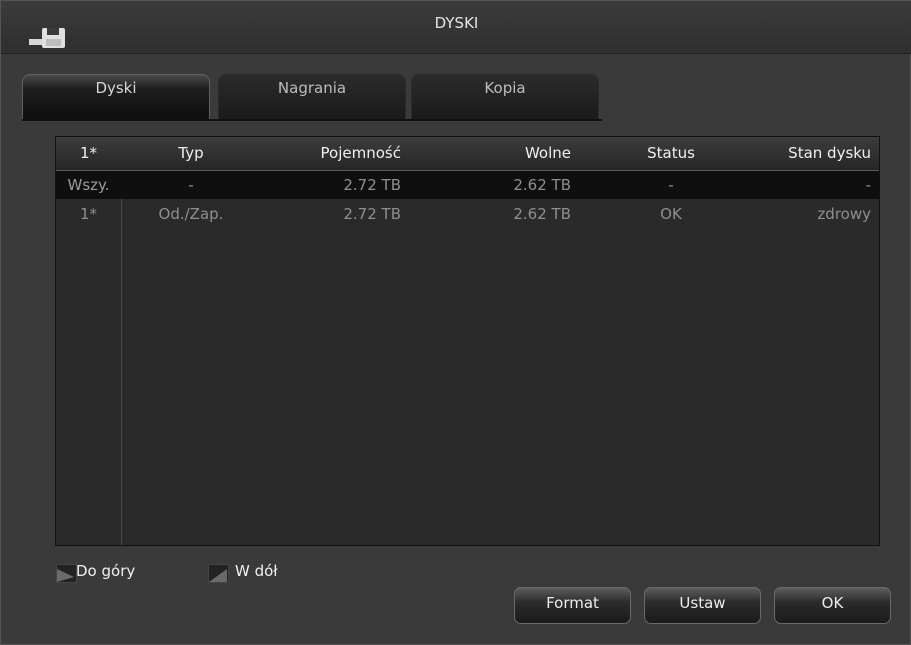 Image resolution: width=911 pixels, height=645 pixels. Describe the element at coordinates (256, 571) in the screenshot. I see `page-down-label: W dół` at that location.